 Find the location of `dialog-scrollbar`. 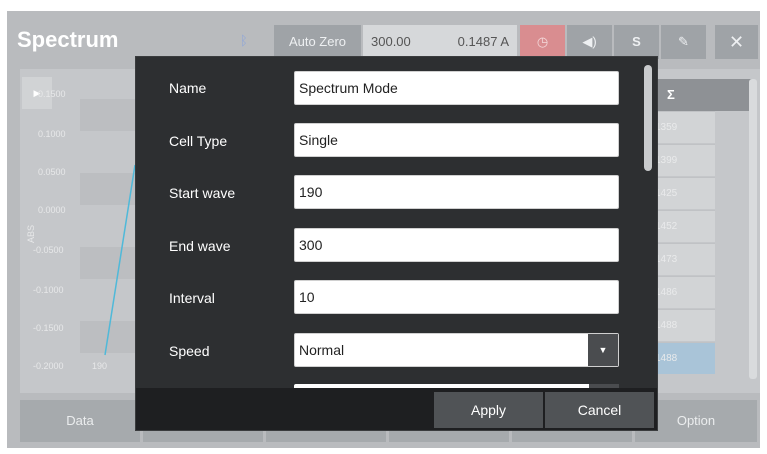

dialog-scrollbar is located at coordinates (648, 118).